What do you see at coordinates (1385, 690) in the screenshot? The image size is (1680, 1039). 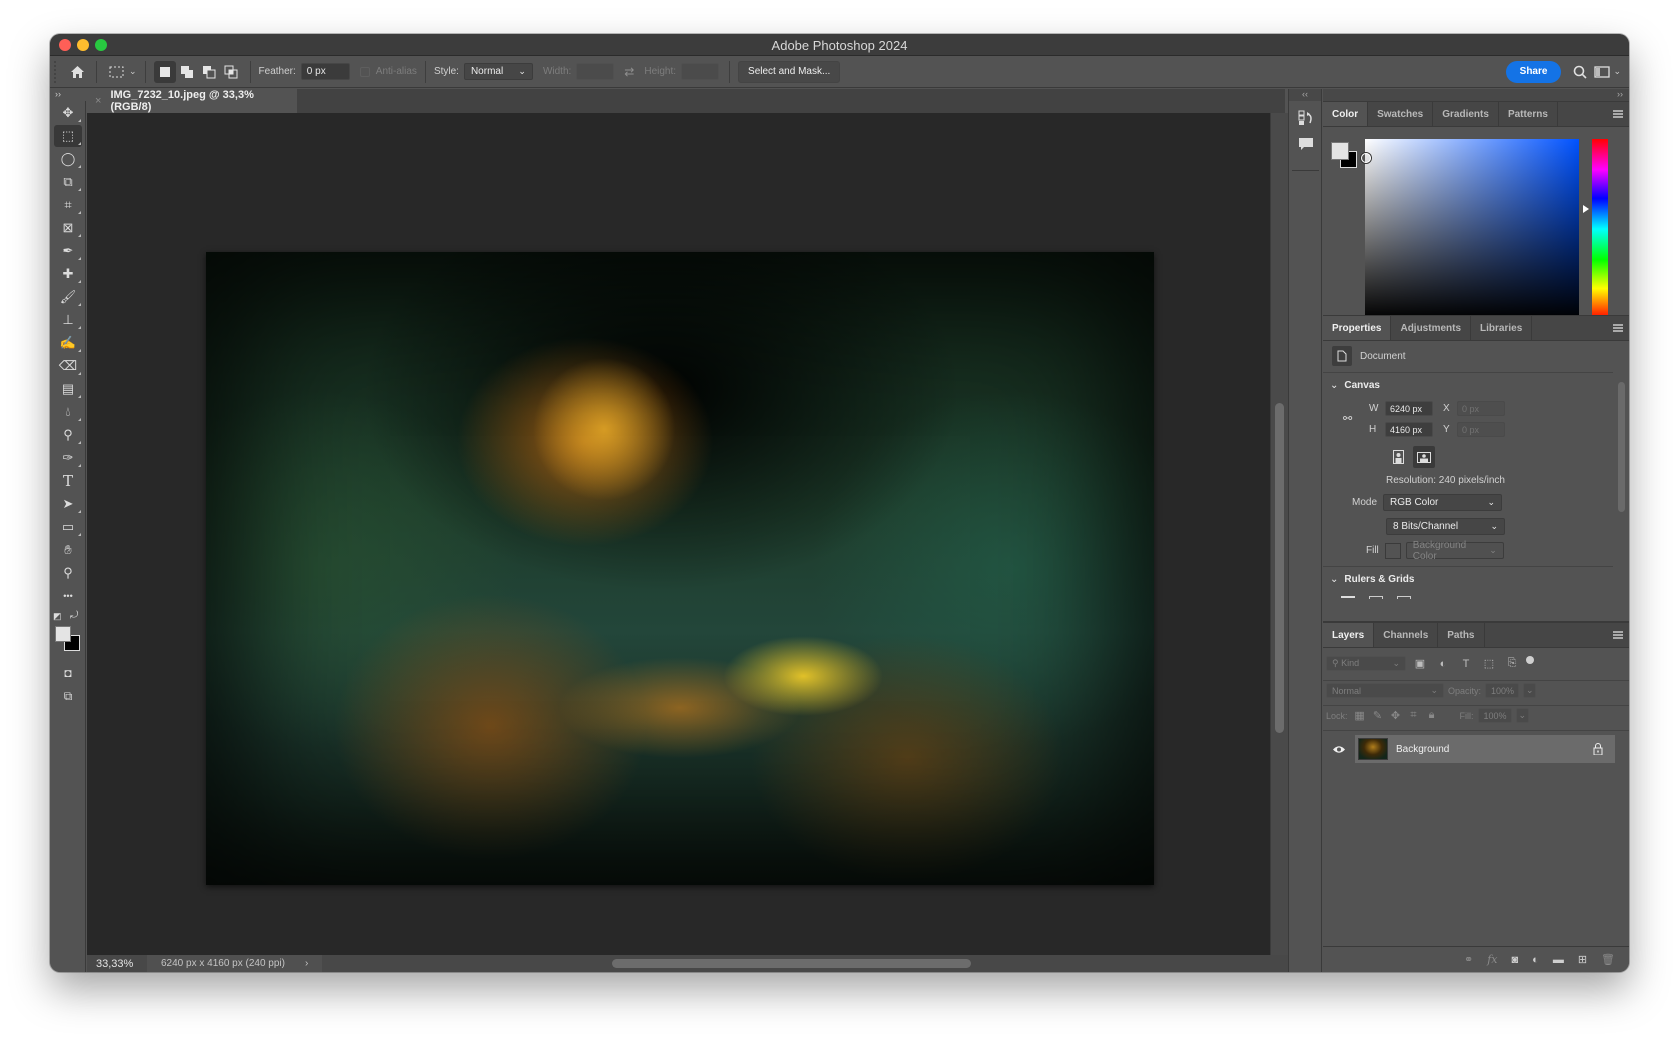 I see `blend-mode-select: Normal ⌄` at bounding box center [1385, 690].